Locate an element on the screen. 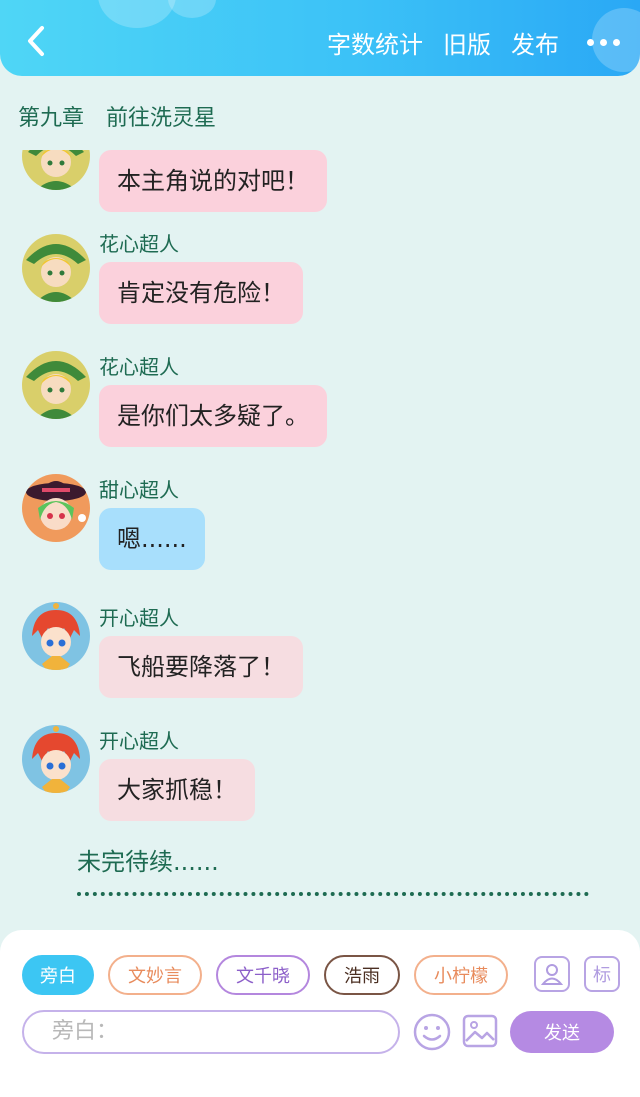  top-nav-bar: 字数统计 旧版 发布 is located at coordinates (320, 38).